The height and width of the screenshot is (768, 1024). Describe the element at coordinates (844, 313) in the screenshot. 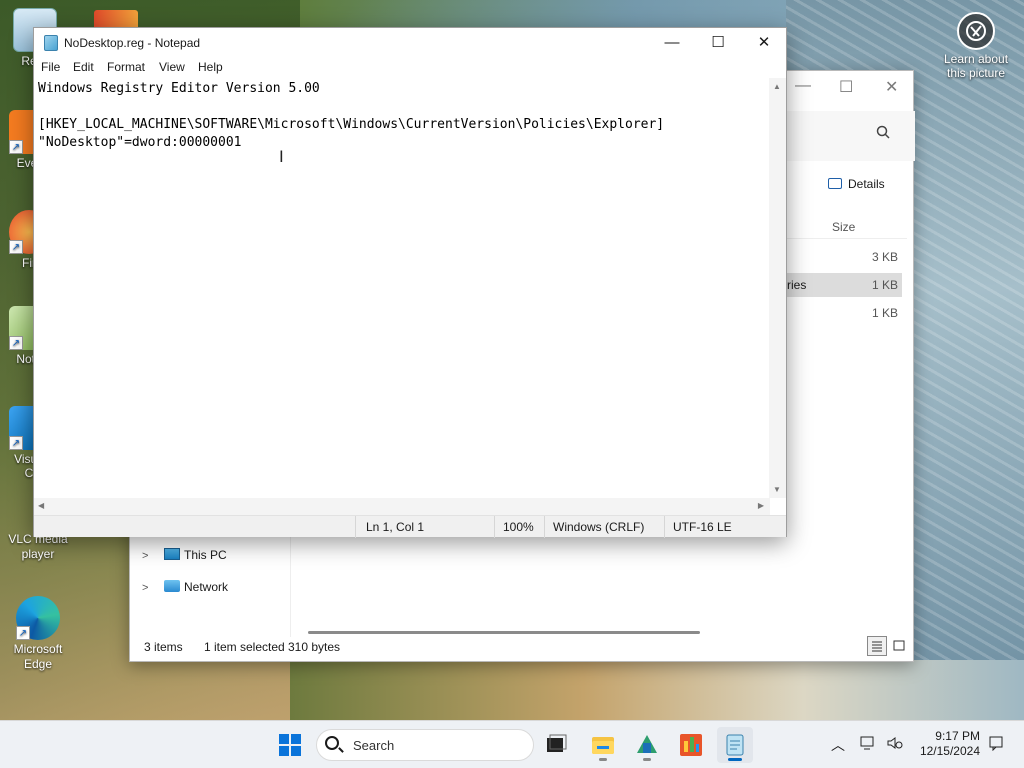

I see `file-row: 1 KB` at that location.